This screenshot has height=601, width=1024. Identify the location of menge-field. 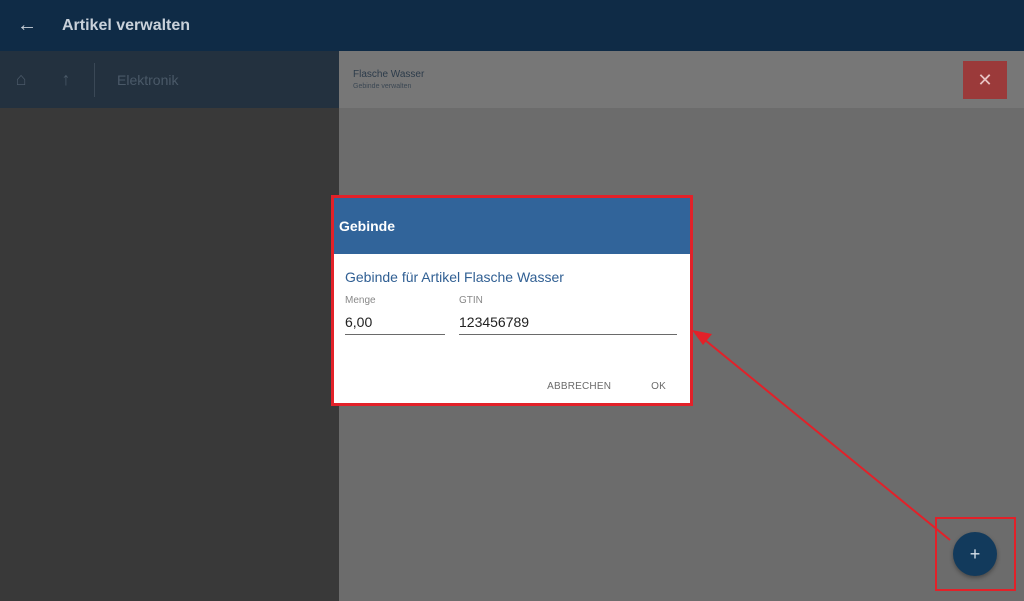
(395, 323).